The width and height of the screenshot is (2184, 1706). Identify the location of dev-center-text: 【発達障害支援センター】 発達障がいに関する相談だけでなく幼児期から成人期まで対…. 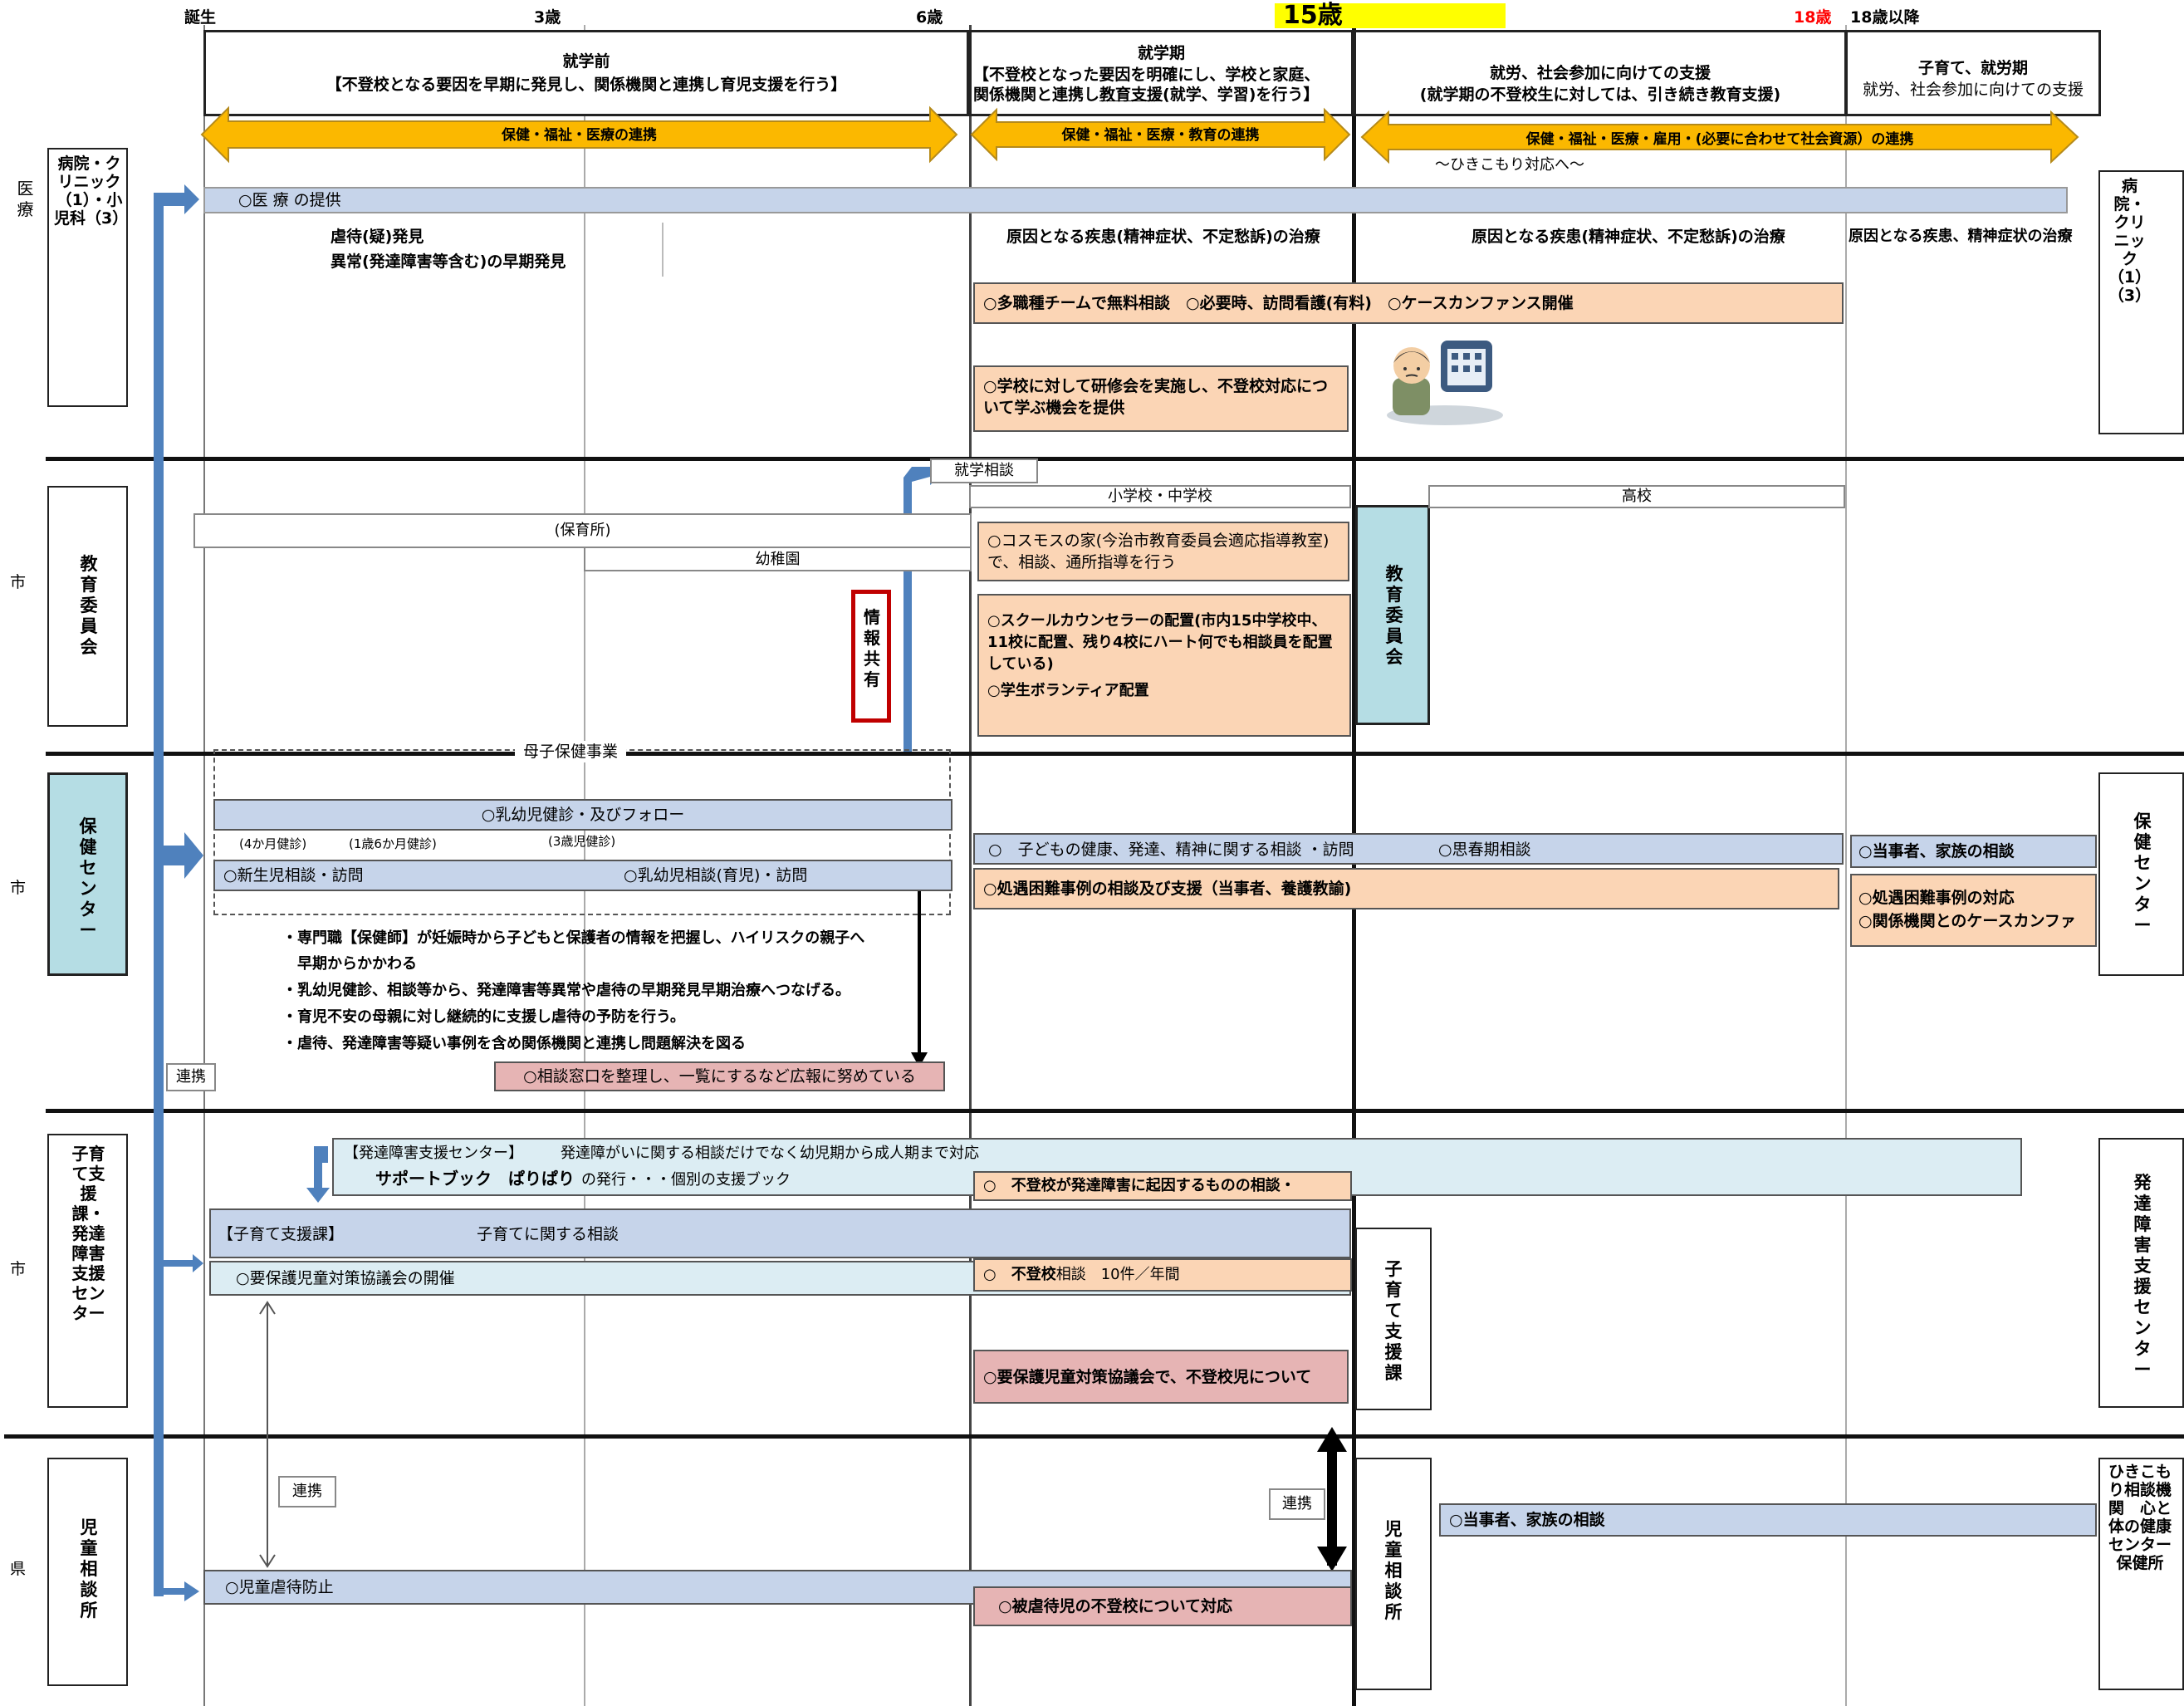
(661, 1153).